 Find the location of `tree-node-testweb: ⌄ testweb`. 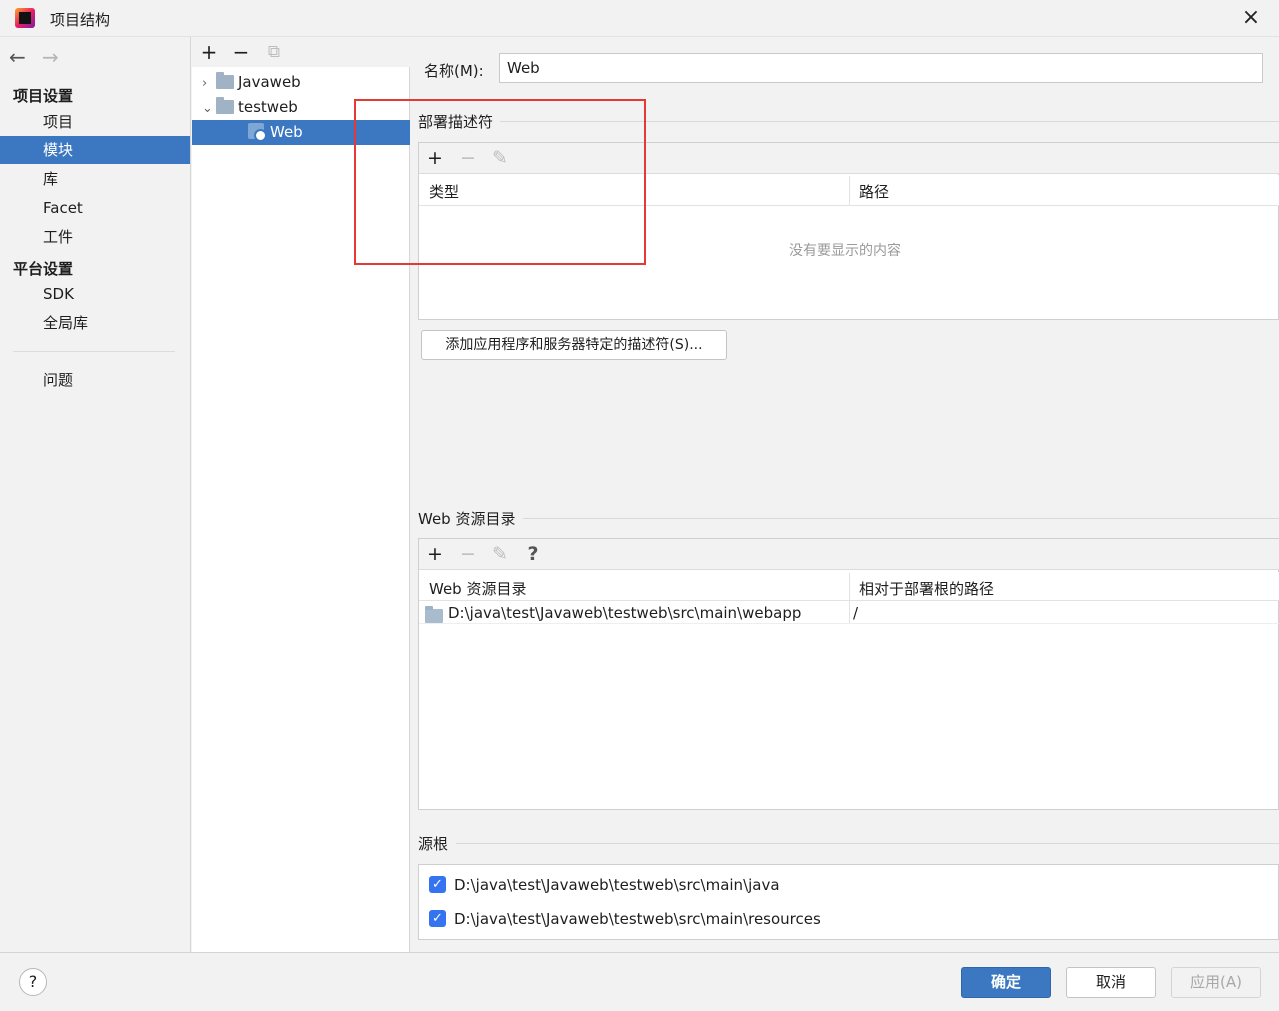

tree-node-testweb: ⌄ testweb is located at coordinates (301, 107).